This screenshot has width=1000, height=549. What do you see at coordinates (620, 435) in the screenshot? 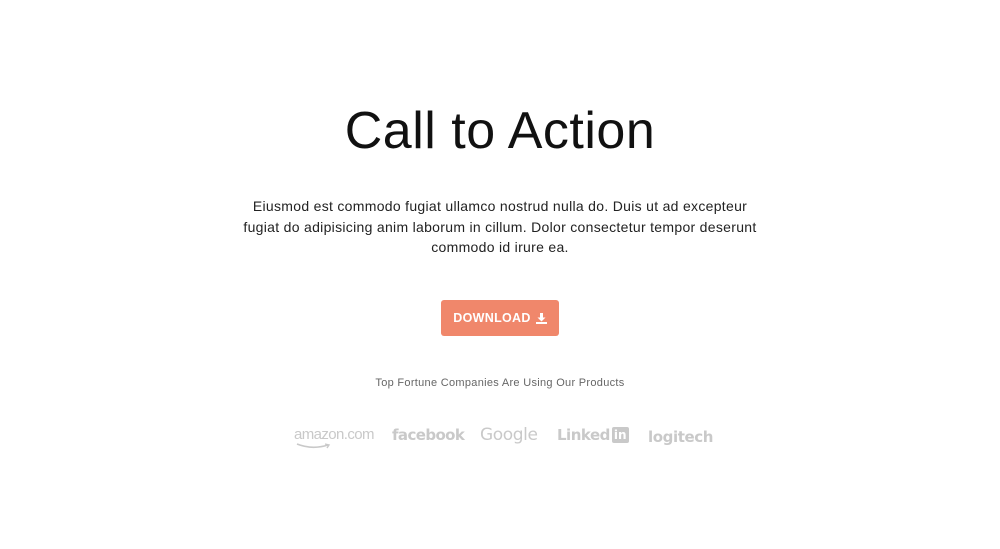
I see `linkedin-in-box: in` at bounding box center [620, 435].